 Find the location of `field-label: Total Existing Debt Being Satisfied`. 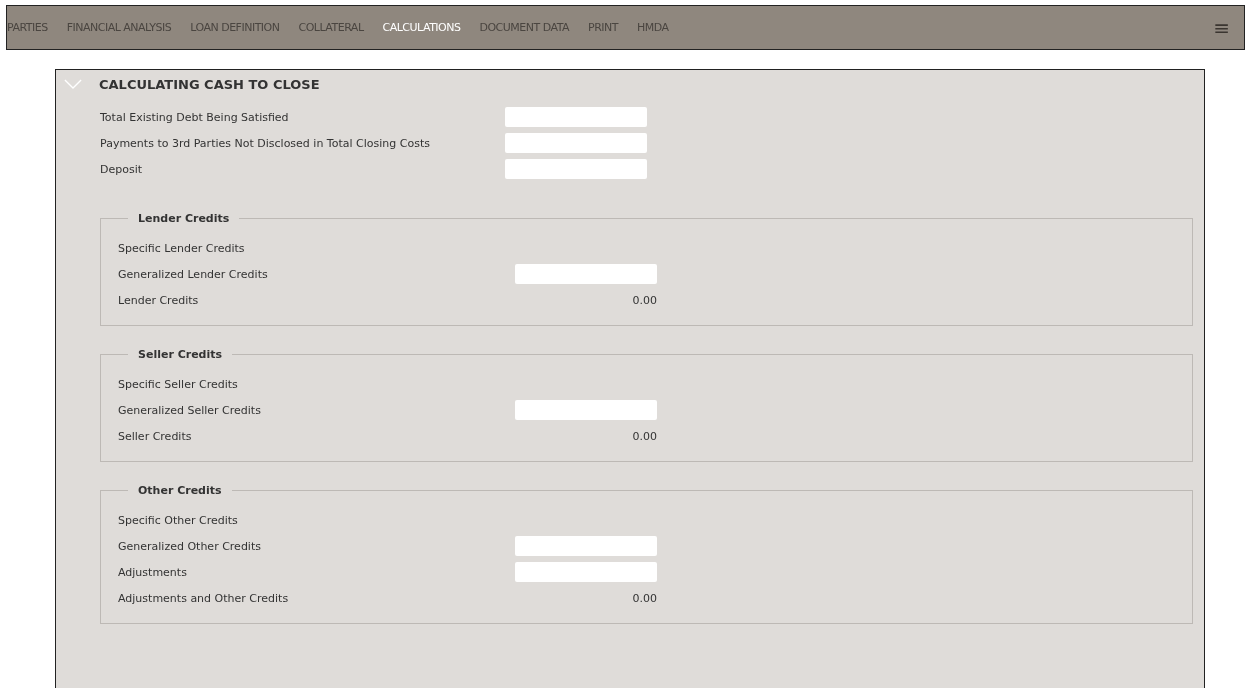

field-label: Total Existing Debt Being Satisfied is located at coordinates (195, 117).